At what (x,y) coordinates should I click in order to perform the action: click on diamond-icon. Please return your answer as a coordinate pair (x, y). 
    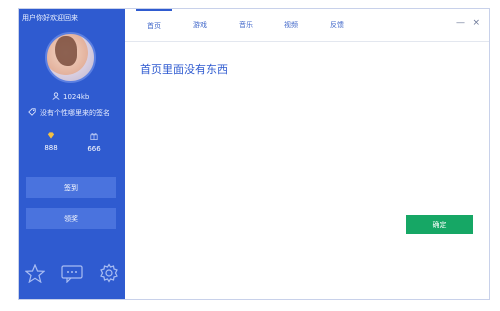
    Looking at the image, I should click on (51, 136).